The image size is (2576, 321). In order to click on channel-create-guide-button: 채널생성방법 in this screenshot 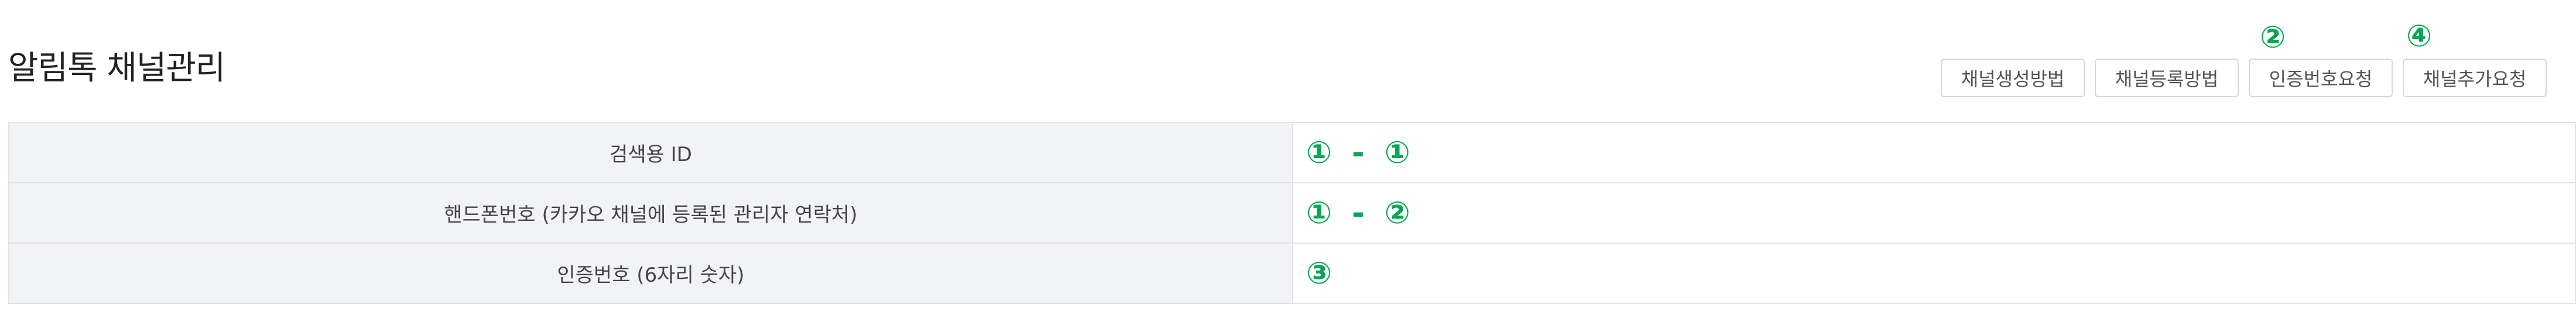, I will do `click(2013, 78)`.